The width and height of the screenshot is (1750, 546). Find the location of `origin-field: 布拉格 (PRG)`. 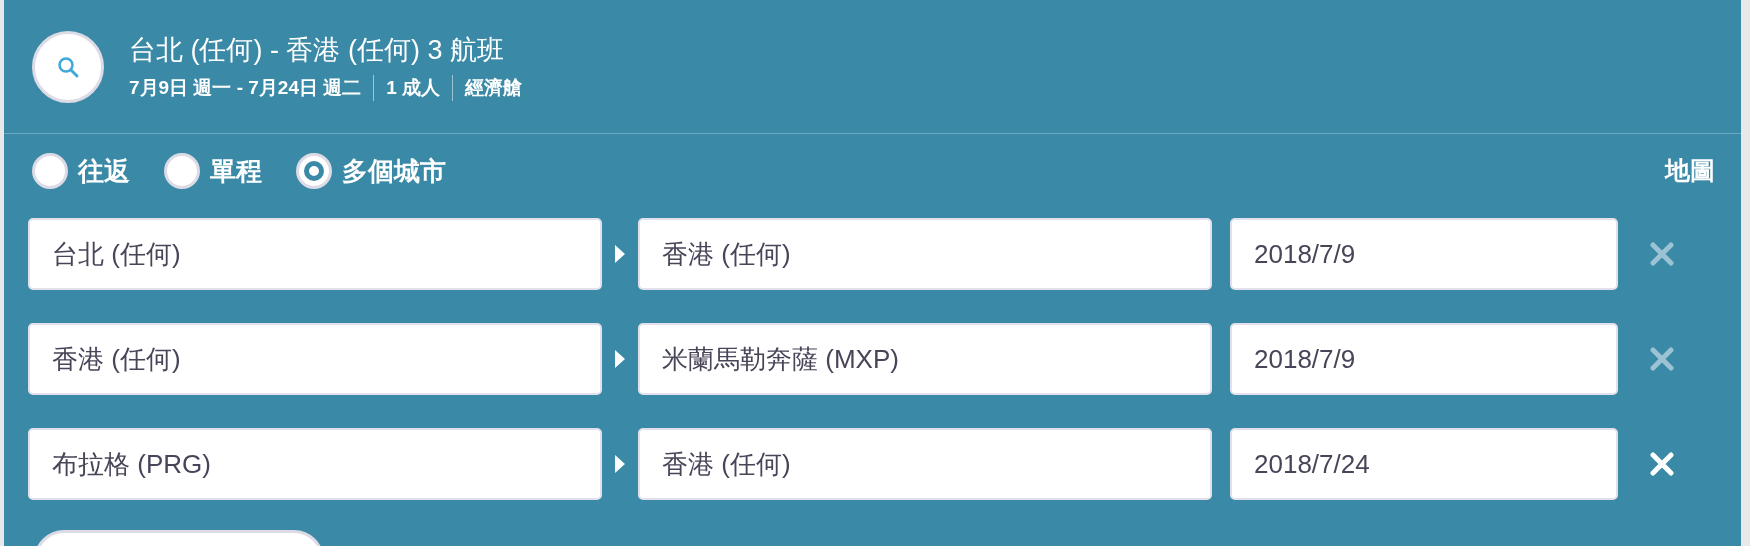

origin-field: 布拉格 (PRG) is located at coordinates (315, 464).